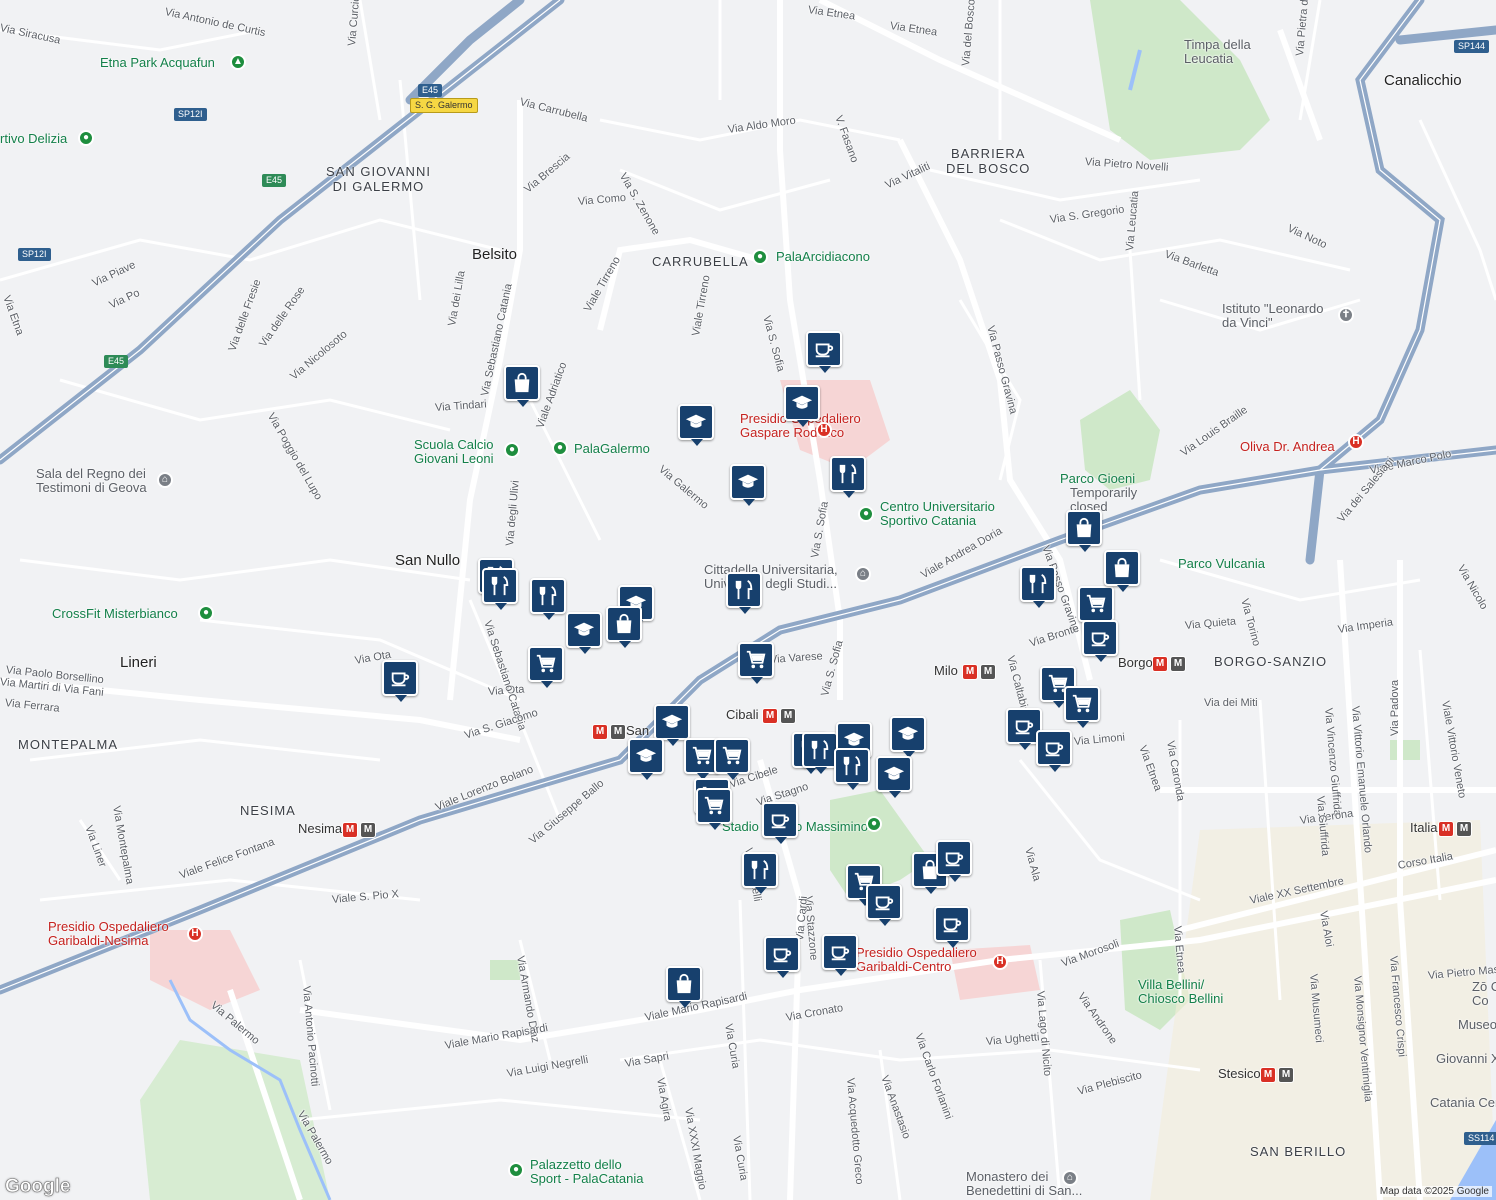 The image size is (1496, 1200). What do you see at coordinates (430, 90) in the screenshot?
I see `road-shield: E45` at bounding box center [430, 90].